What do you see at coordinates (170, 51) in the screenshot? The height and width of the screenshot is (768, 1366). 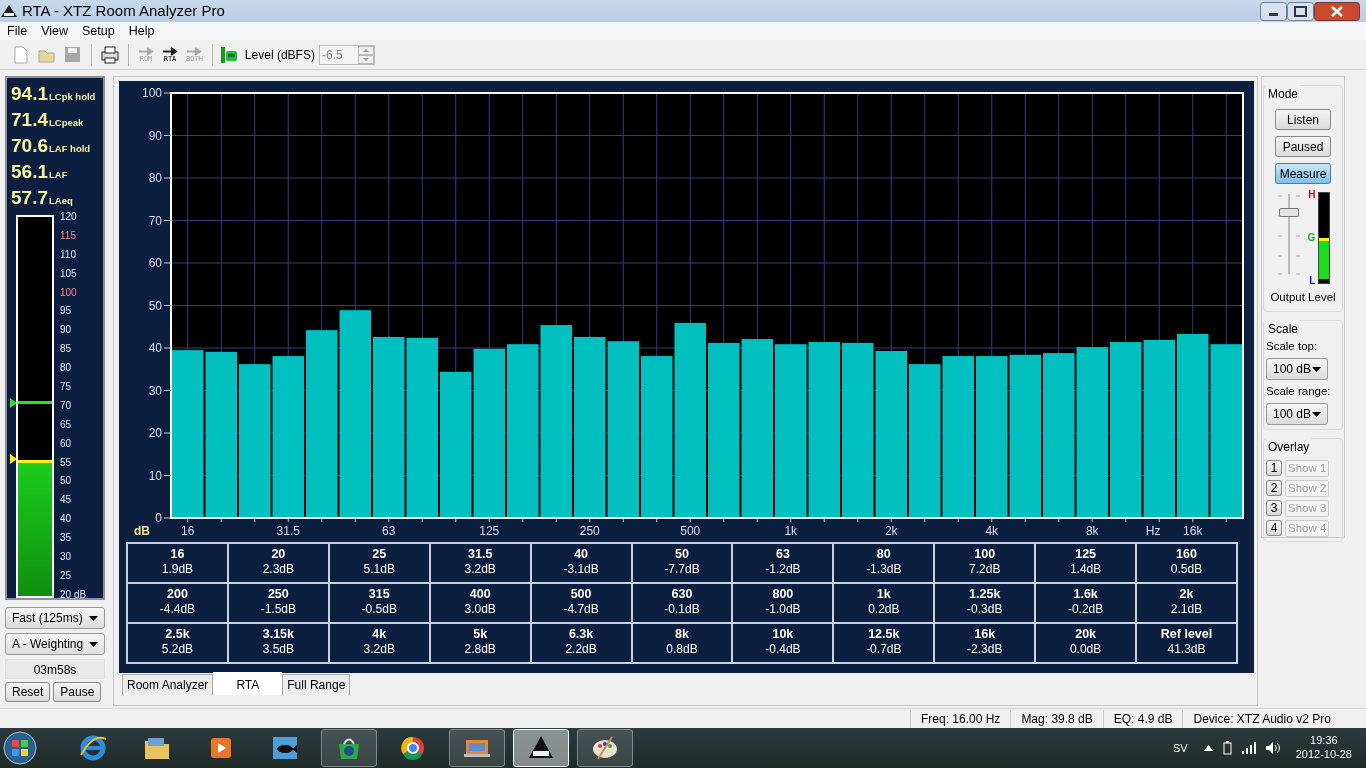 I see `arrow-icon` at bounding box center [170, 51].